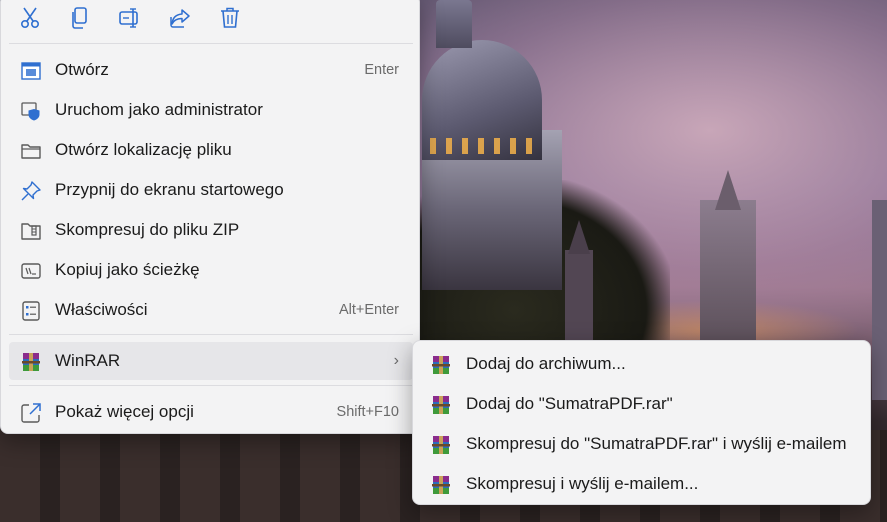 This screenshot has width=887, height=522. What do you see at coordinates (143, 149) in the screenshot?
I see `menu-item-label: Otwórz lokalizację pliku` at bounding box center [143, 149].